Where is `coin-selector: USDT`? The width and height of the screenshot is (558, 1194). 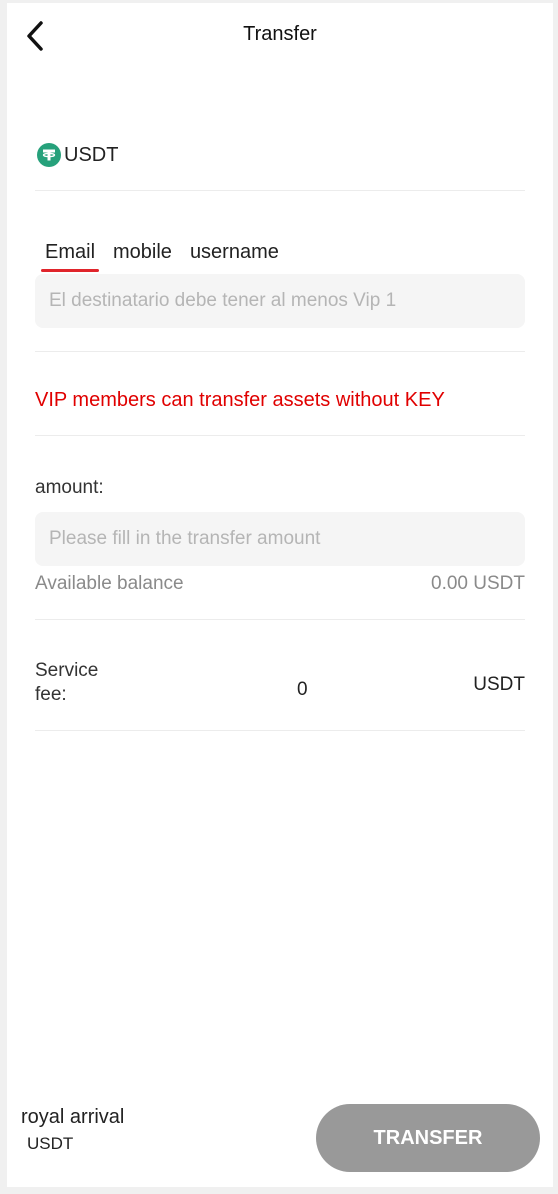
coin-selector: USDT is located at coordinates (280, 164).